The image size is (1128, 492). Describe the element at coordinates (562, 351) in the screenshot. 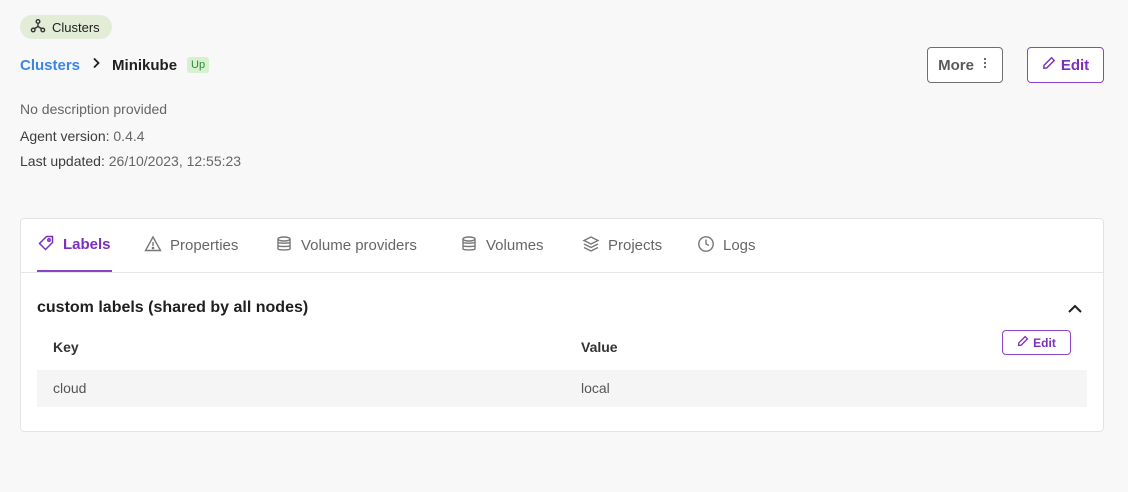

I see `labels-table-header: Key Value` at that location.